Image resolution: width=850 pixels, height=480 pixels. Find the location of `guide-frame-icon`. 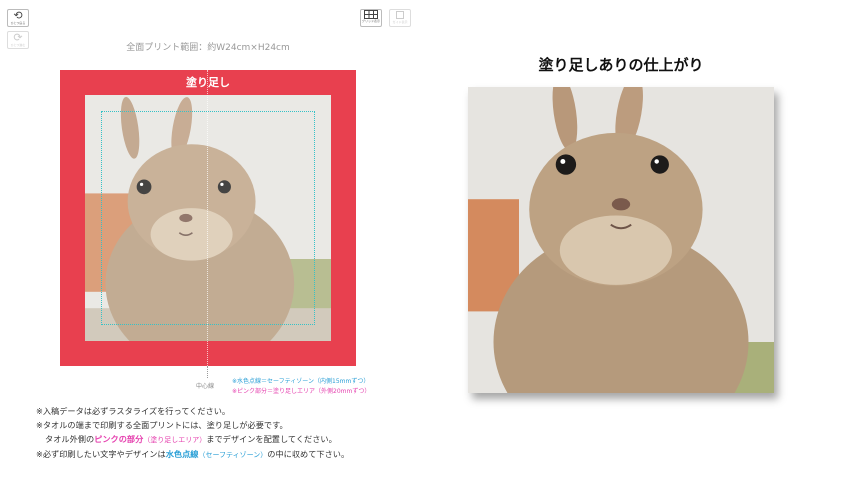

guide-frame-icon is located at coordinates (400, 15).